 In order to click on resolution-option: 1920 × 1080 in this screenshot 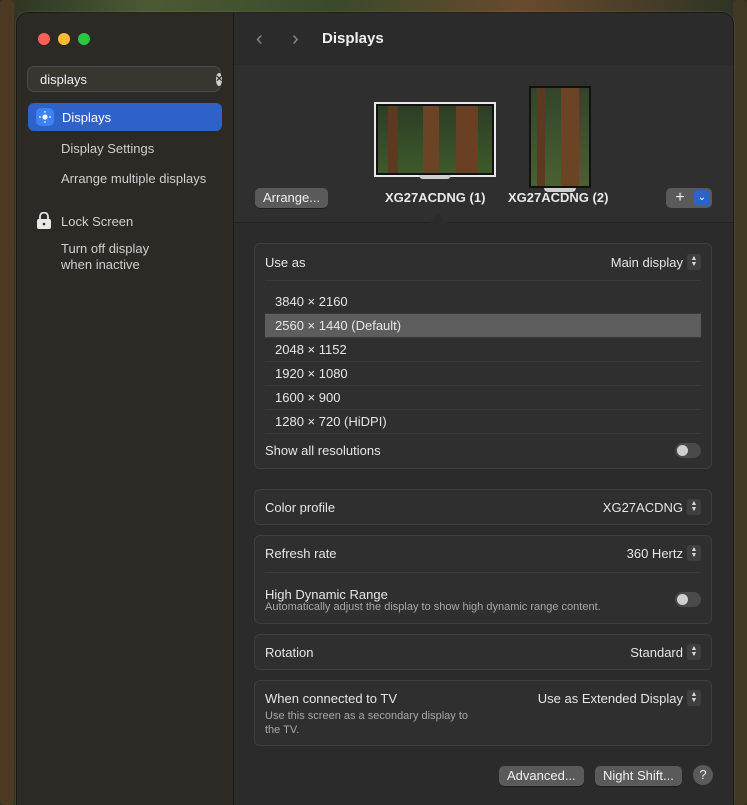, I will do `click(483, 374)`.